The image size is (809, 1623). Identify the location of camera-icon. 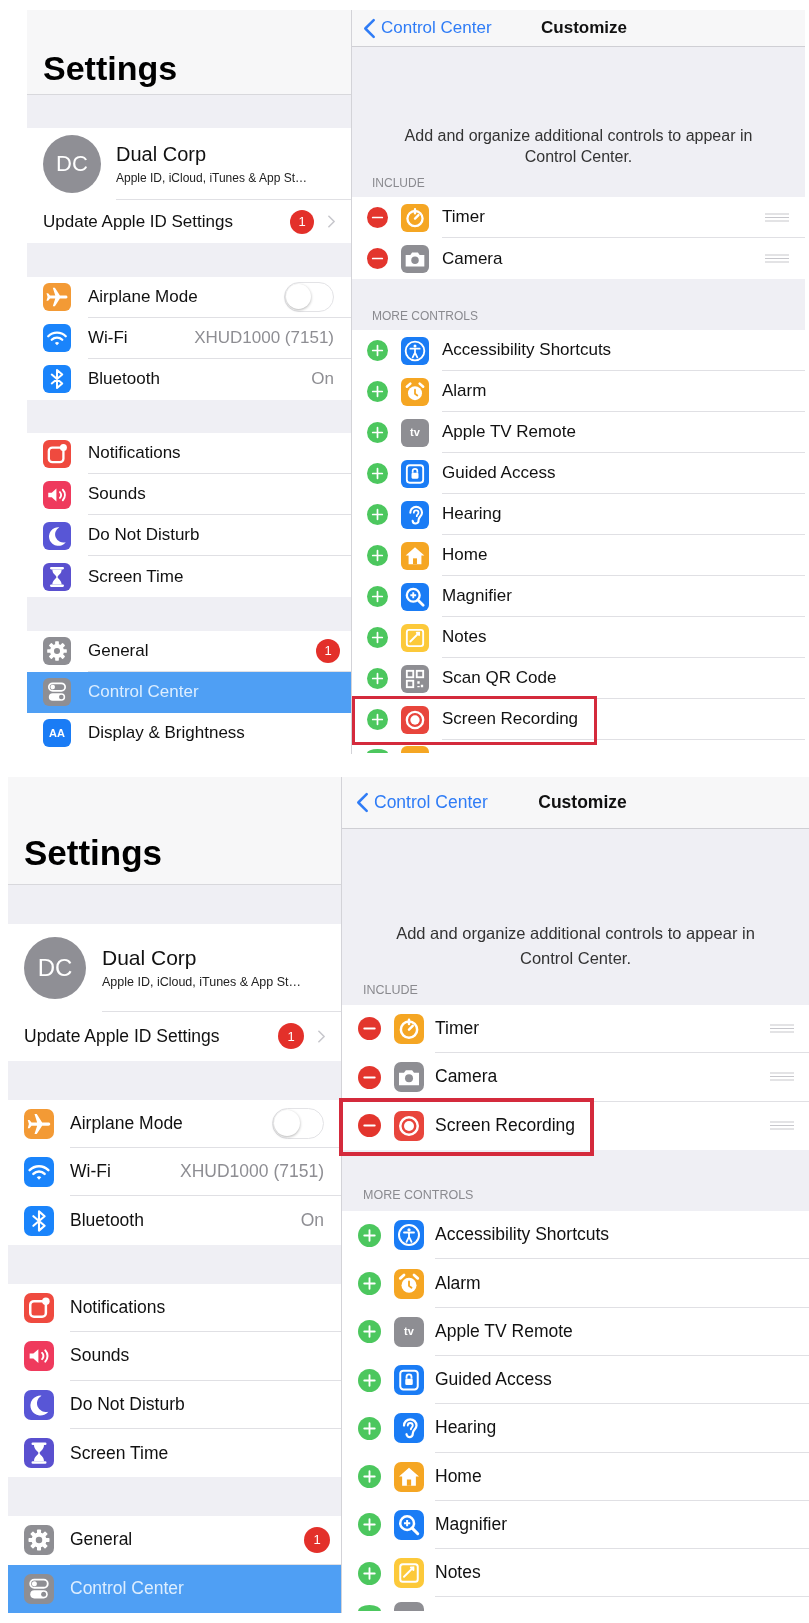
(409, 1077).